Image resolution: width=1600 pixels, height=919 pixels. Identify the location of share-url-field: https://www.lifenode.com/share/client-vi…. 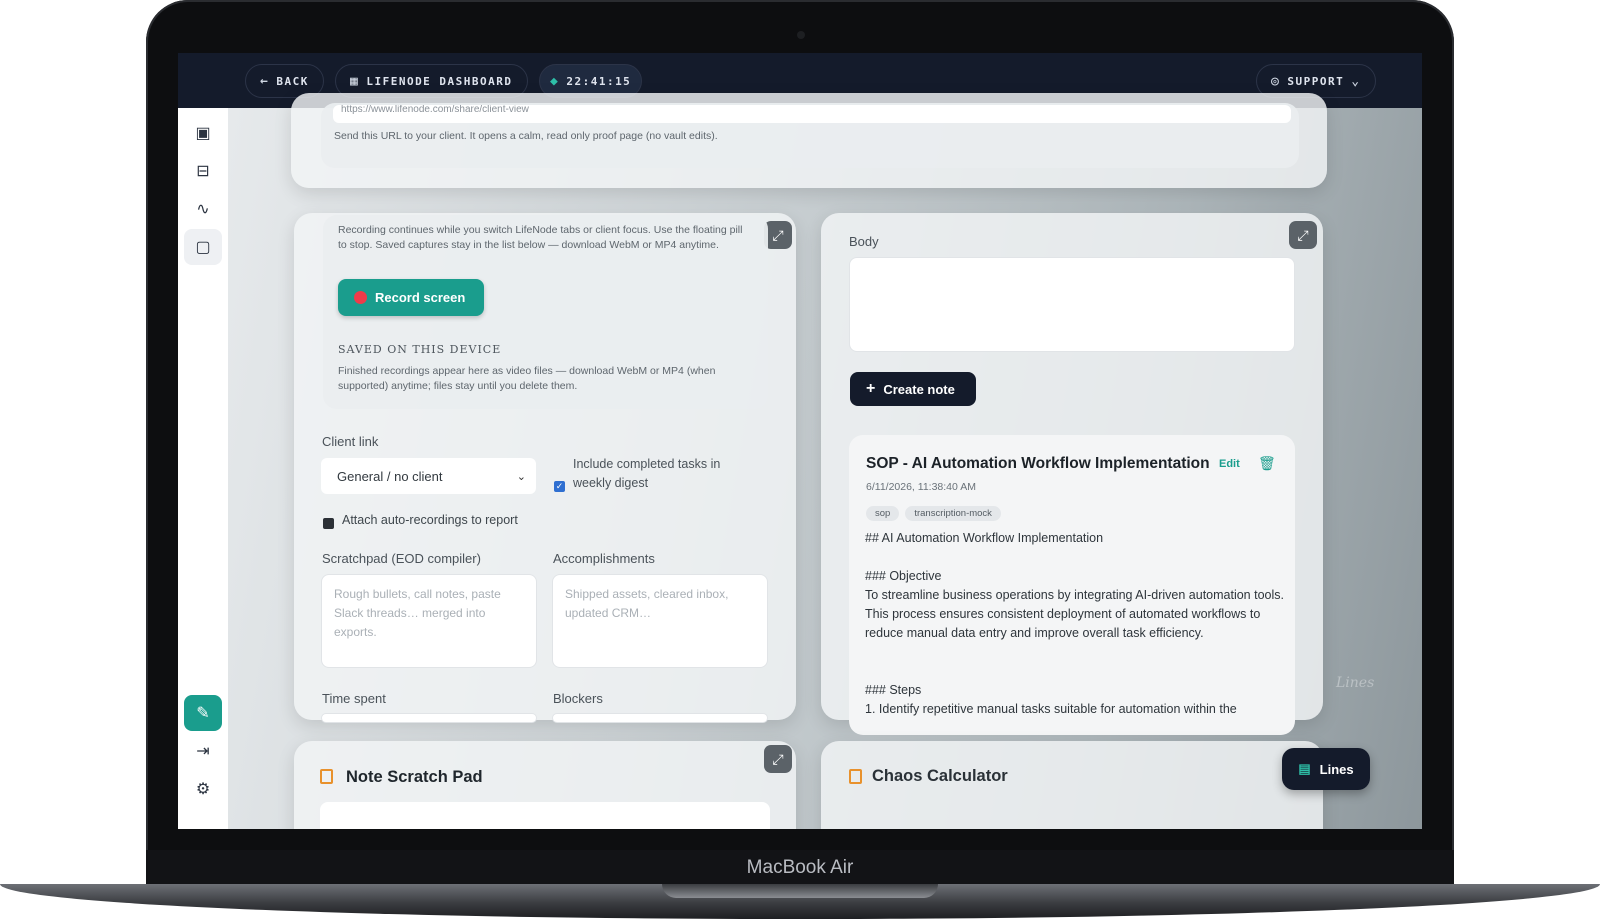
(812, 114).